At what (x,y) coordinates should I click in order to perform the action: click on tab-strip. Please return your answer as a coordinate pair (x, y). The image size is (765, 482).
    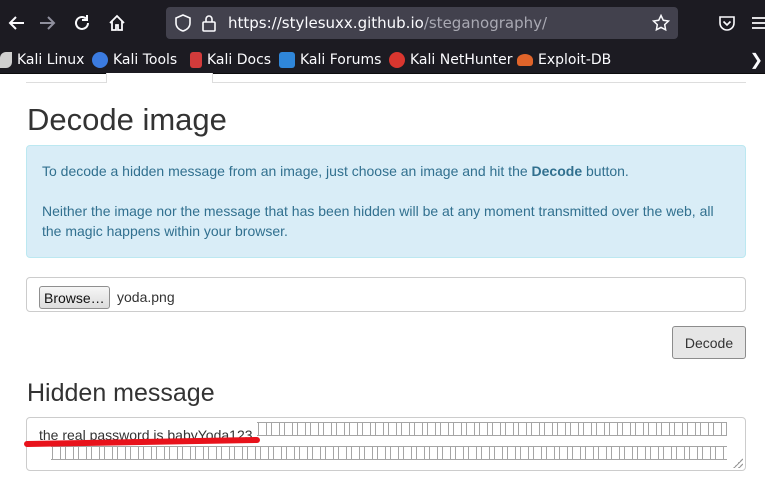
    Looking at the image, I should click on (386, 78).